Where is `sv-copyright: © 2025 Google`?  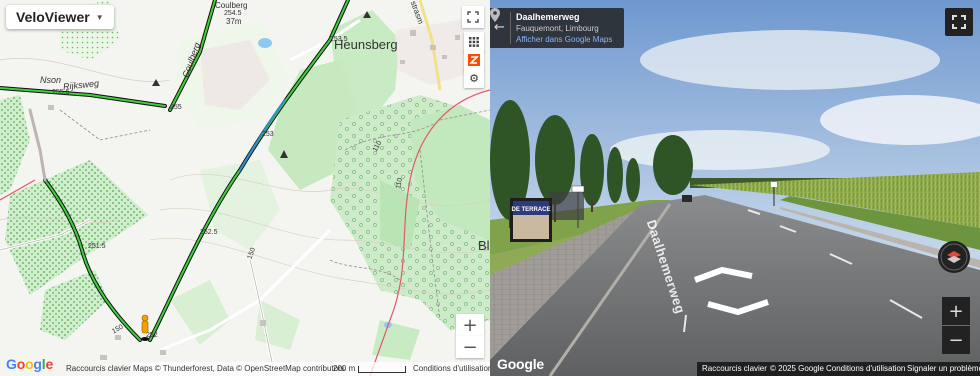 sv-copyright: © 2025 Google is located at coordinates (797, 368).